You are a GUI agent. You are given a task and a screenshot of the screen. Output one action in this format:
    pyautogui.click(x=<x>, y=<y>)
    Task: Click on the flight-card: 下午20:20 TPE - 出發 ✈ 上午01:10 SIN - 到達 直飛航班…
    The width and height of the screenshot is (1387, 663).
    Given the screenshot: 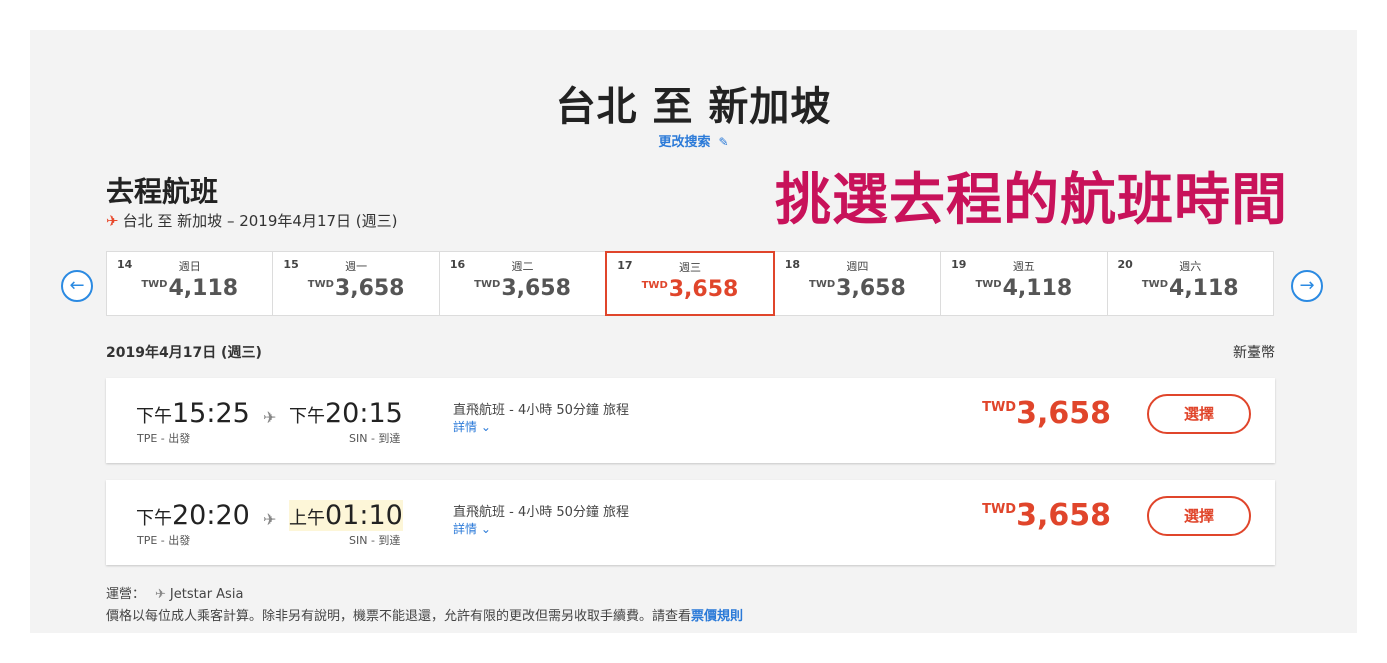 What is the action you would take?
    pyautogui.click(x=690, y=522)
    